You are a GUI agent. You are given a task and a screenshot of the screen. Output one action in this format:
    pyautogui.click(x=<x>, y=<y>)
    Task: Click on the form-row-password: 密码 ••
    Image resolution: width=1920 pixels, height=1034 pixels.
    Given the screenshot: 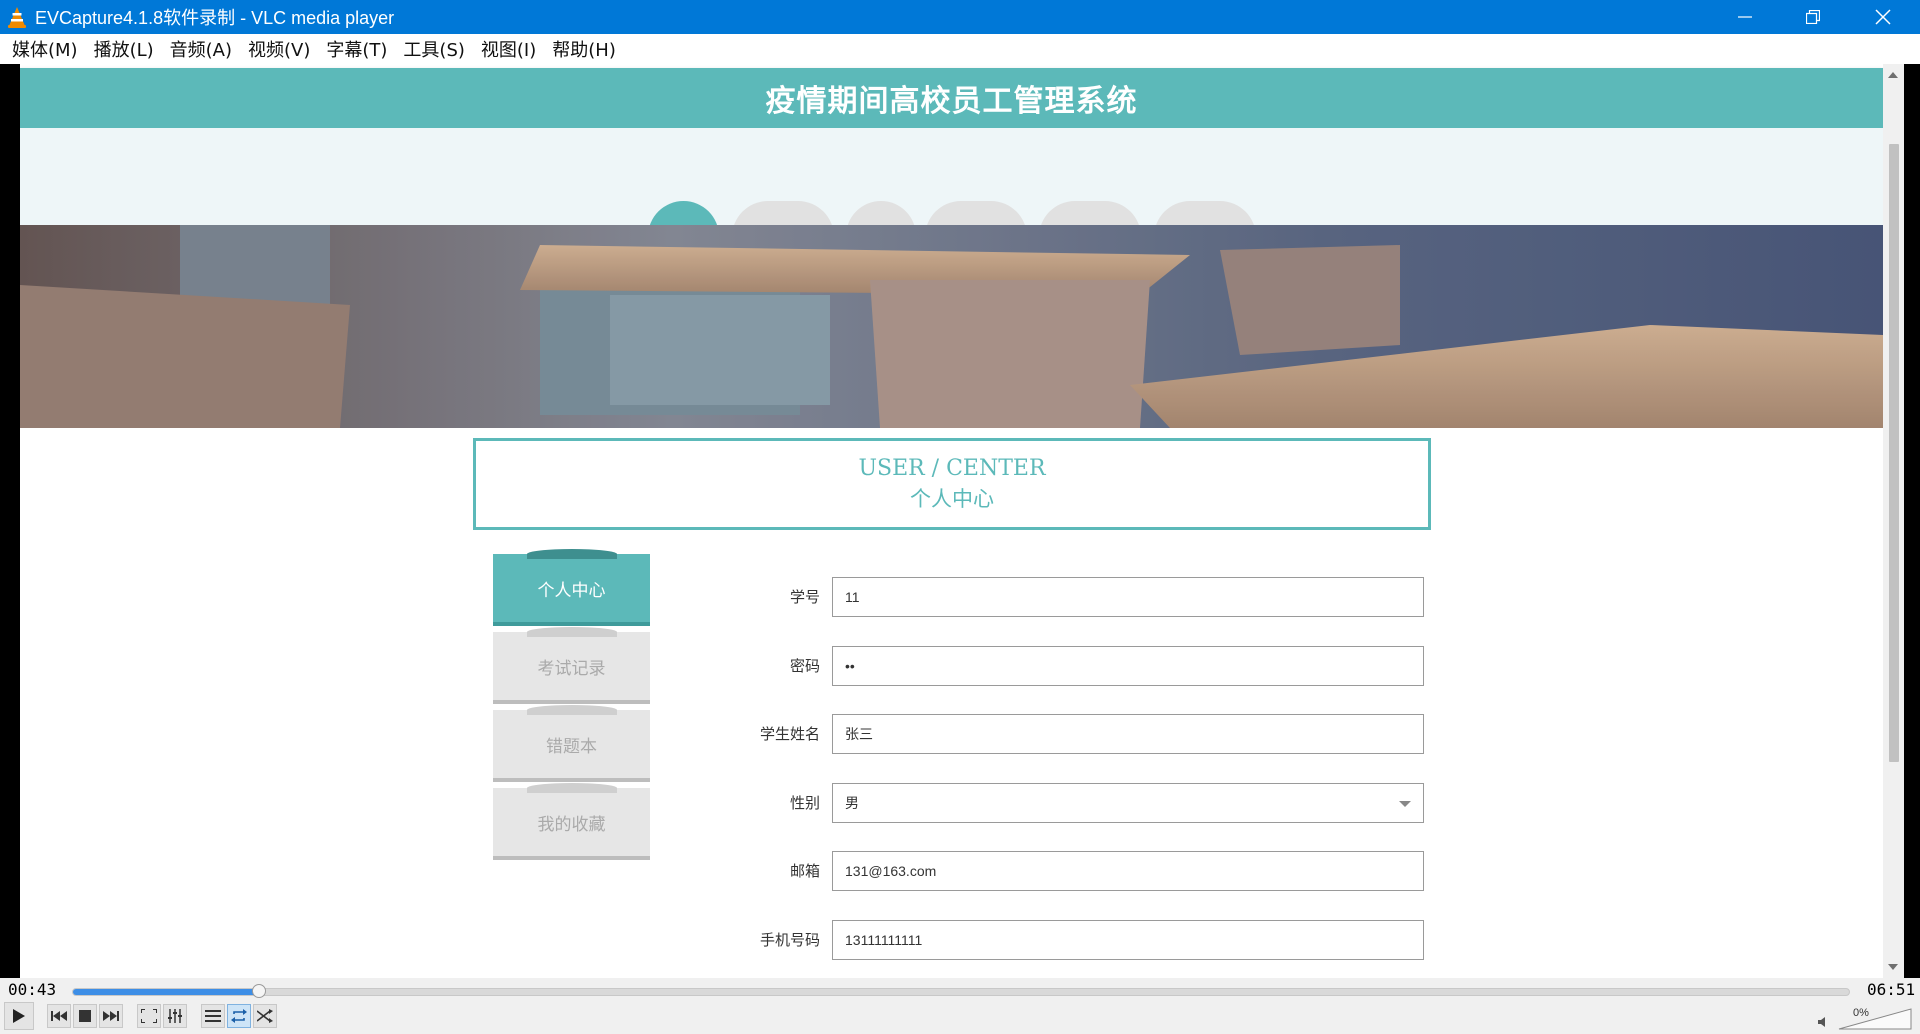 What is the action you would take?
    pyautogui.click(x=1072, y=666)
    